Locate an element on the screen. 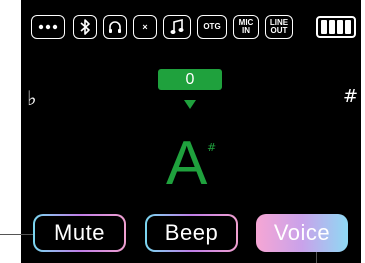  cents-readout: 0 is located at coordinates (190, 79).